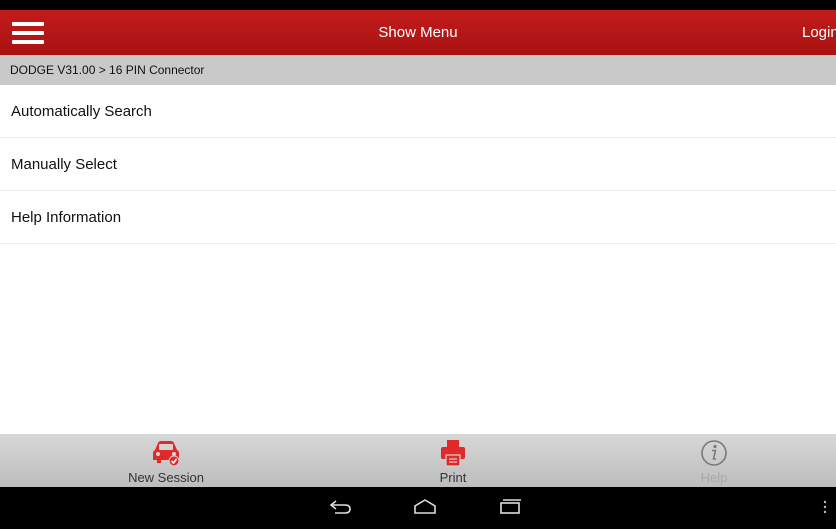  I want to click on print-label: Print, so click(453, 477).